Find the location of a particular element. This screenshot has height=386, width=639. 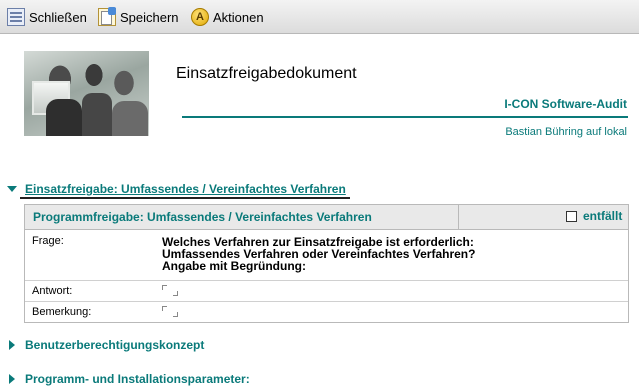

actions-button-label: Aktionen is located at coordinates (238, 17).